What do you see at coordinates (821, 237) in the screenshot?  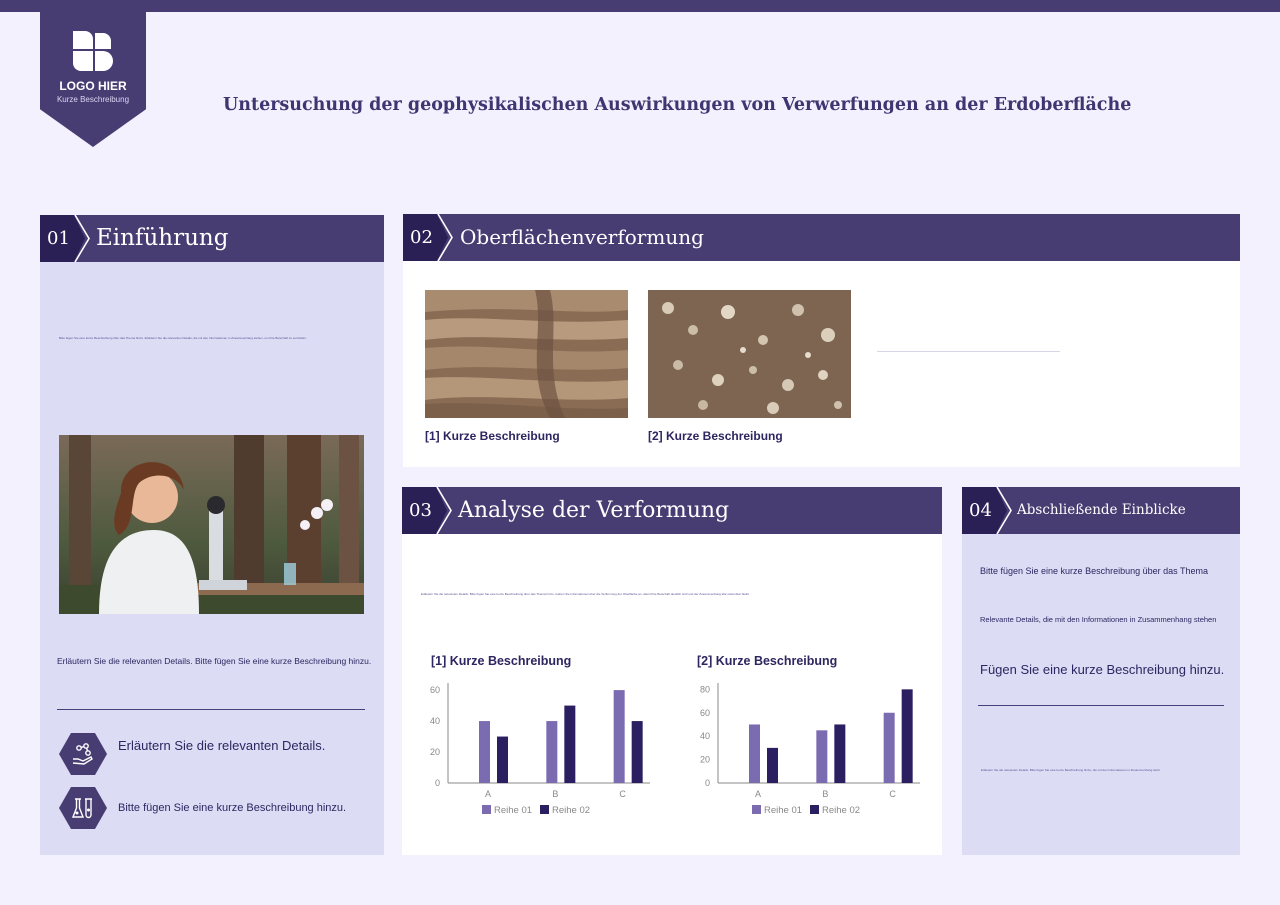 I see `section-header: 02 Oberflächenverformung` at bounding box center [821, 237].